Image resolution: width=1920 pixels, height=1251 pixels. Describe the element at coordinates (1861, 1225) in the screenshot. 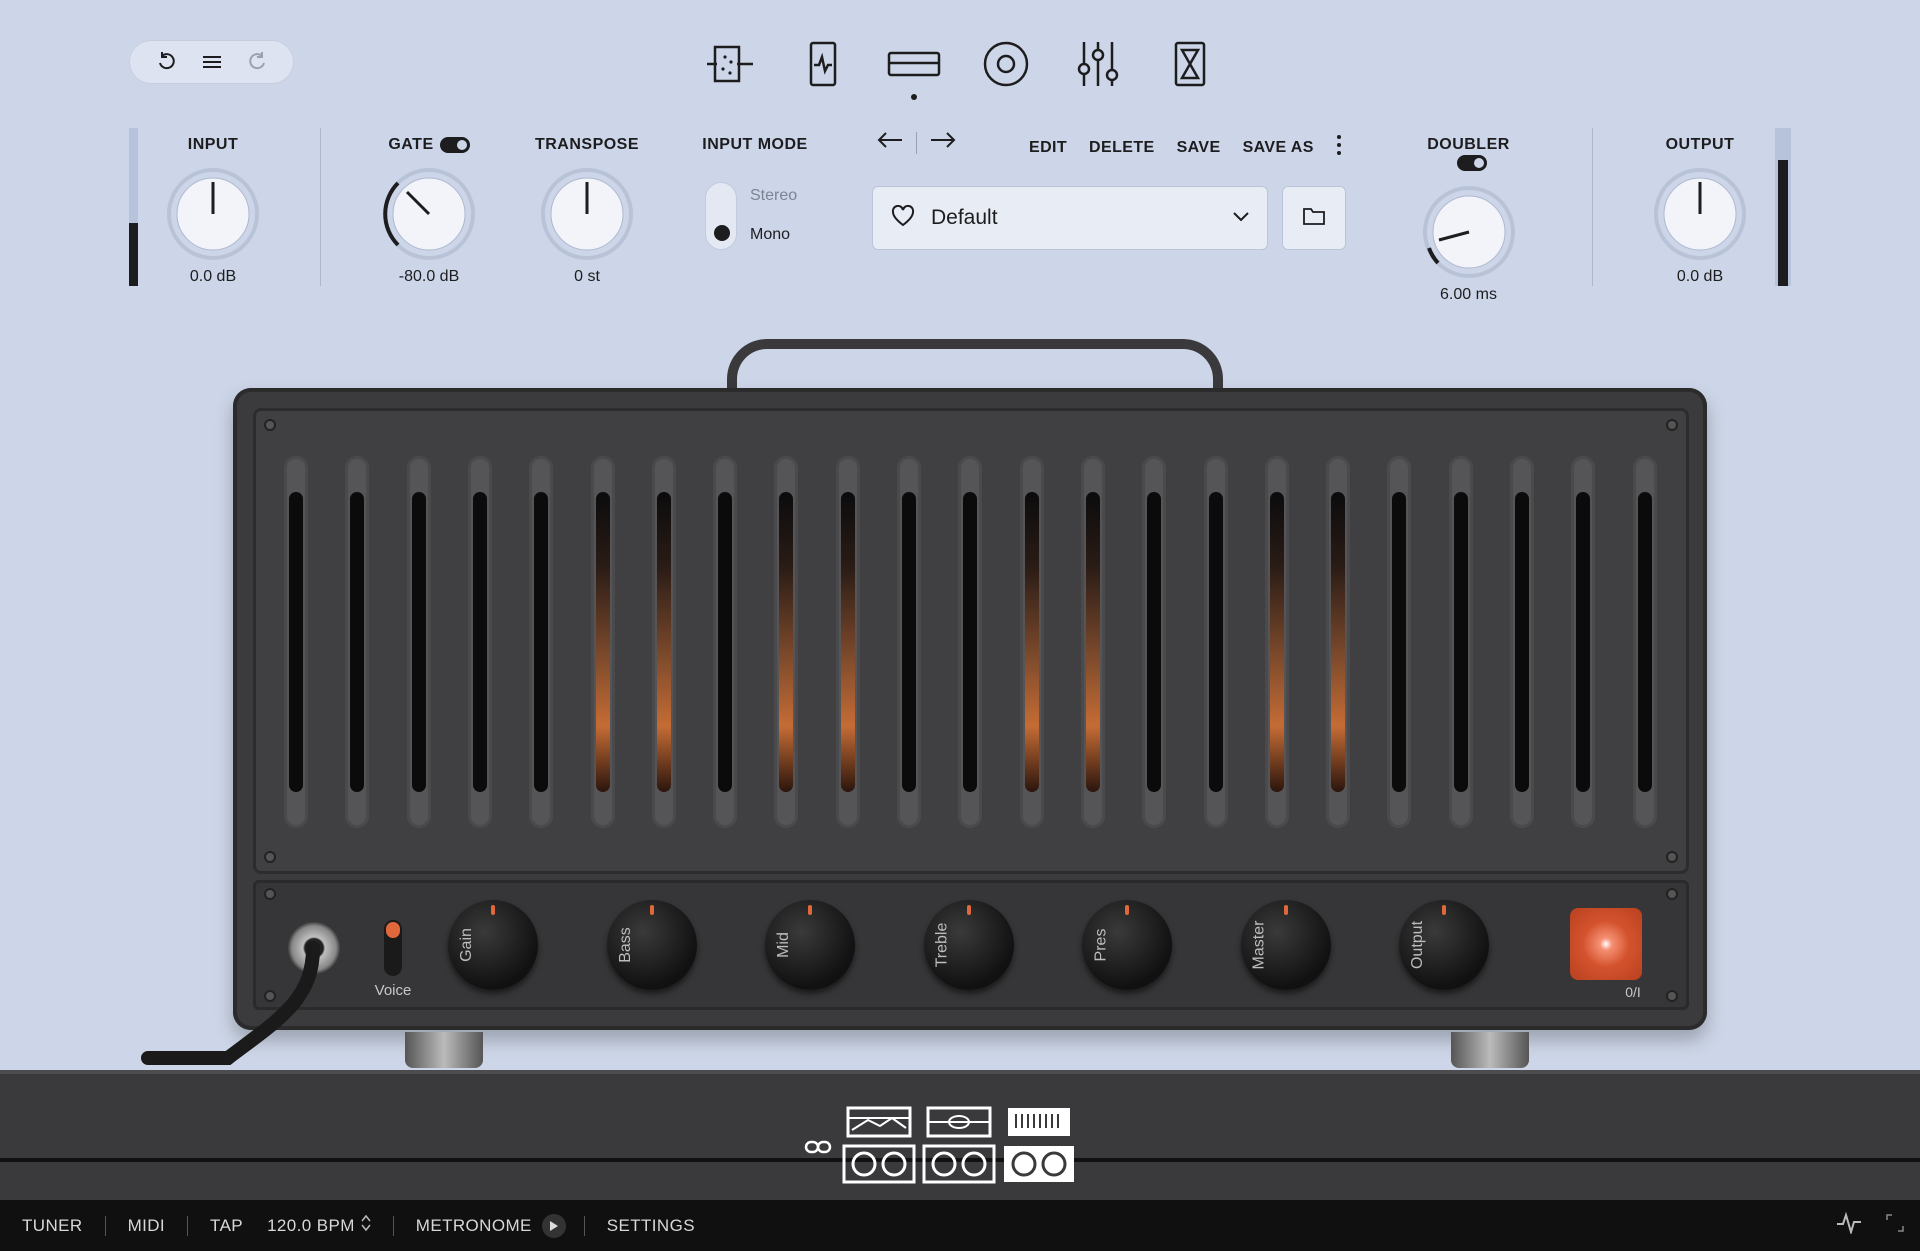

I see `activity-icon` at that location.